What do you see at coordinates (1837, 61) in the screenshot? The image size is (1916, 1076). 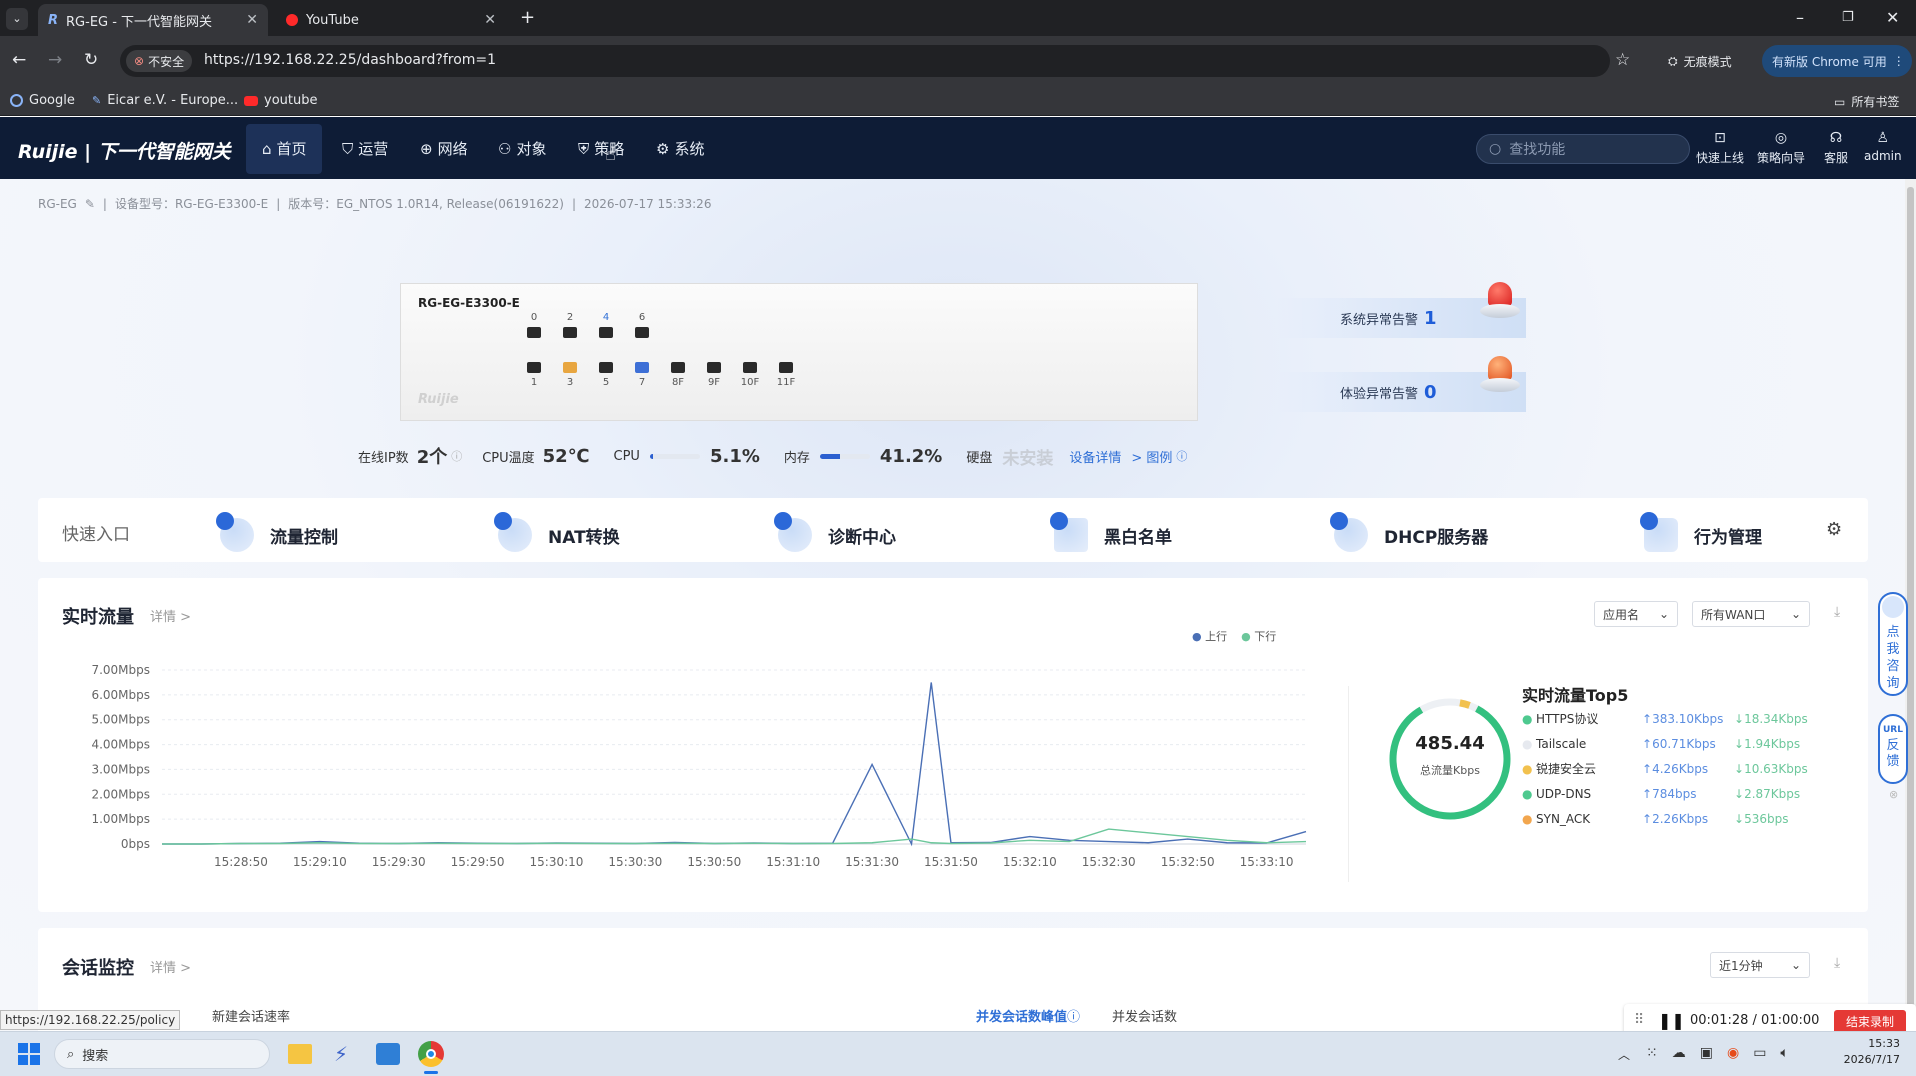 I see `update-chrome-button: 有新版 Chrome 可用 ⋮` at bounding box center [1837, 61].